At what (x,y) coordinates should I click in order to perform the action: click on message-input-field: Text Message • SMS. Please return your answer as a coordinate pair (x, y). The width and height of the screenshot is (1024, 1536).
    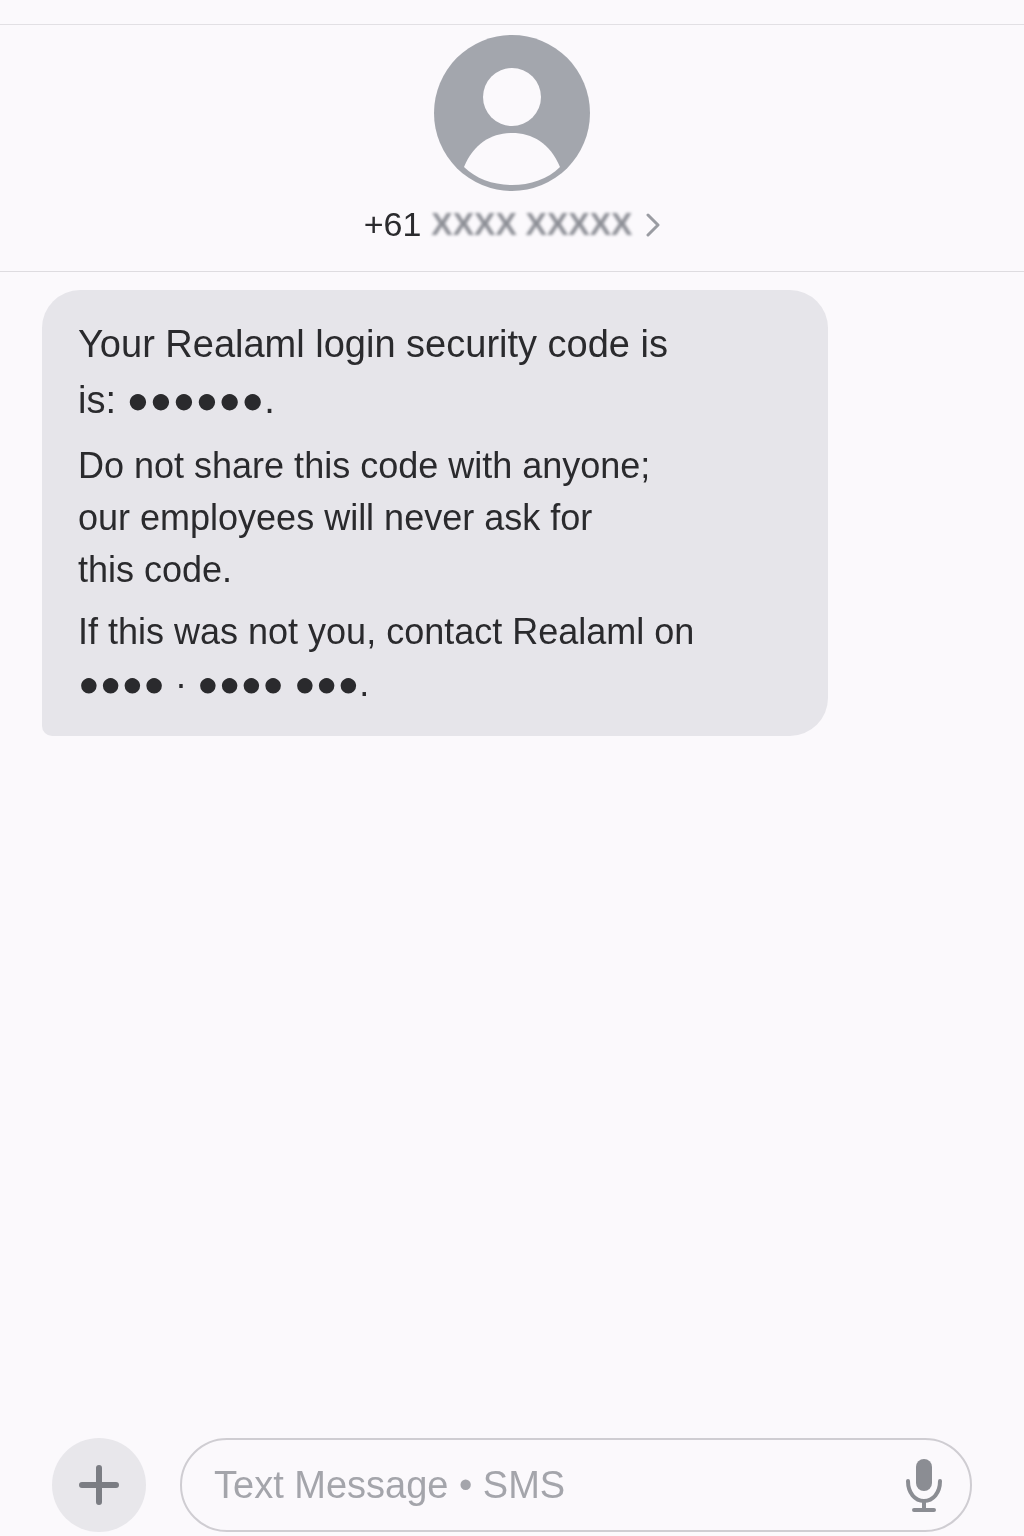
    Looking at the image, I should click on (576, 1485).